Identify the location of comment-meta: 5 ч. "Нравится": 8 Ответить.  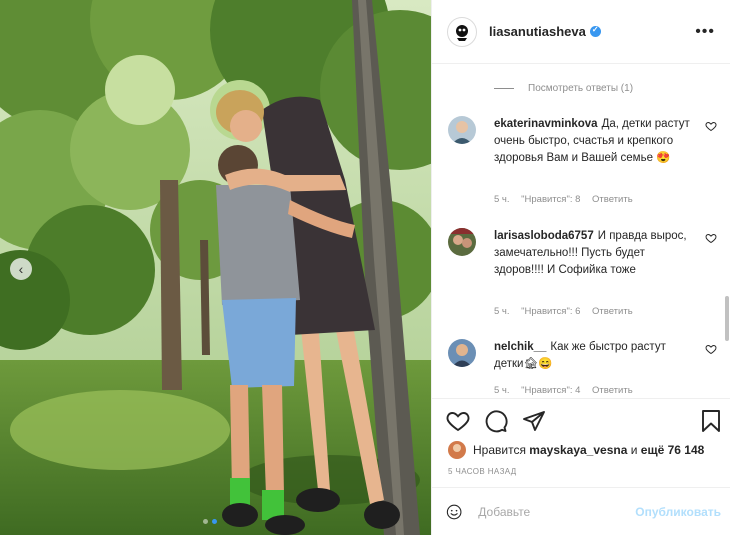
(568, 199).